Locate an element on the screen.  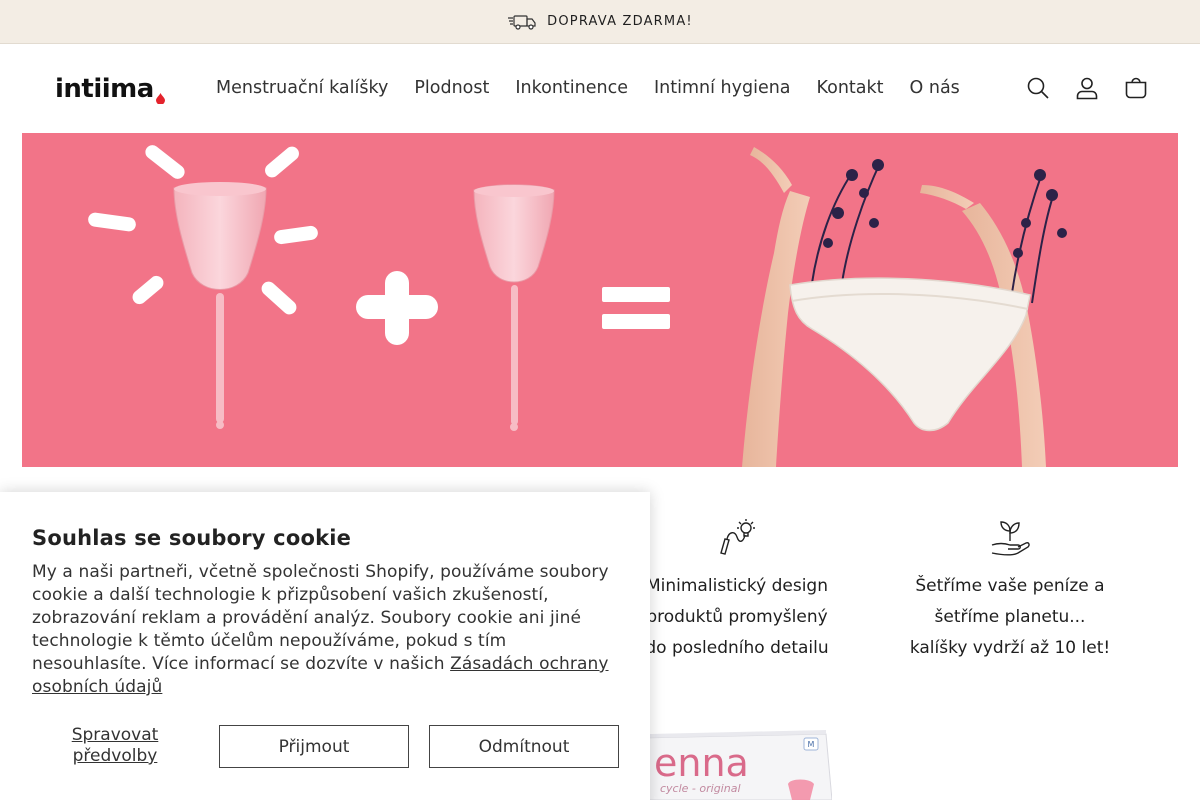
drop-icon is located at coordinates (160, 97).